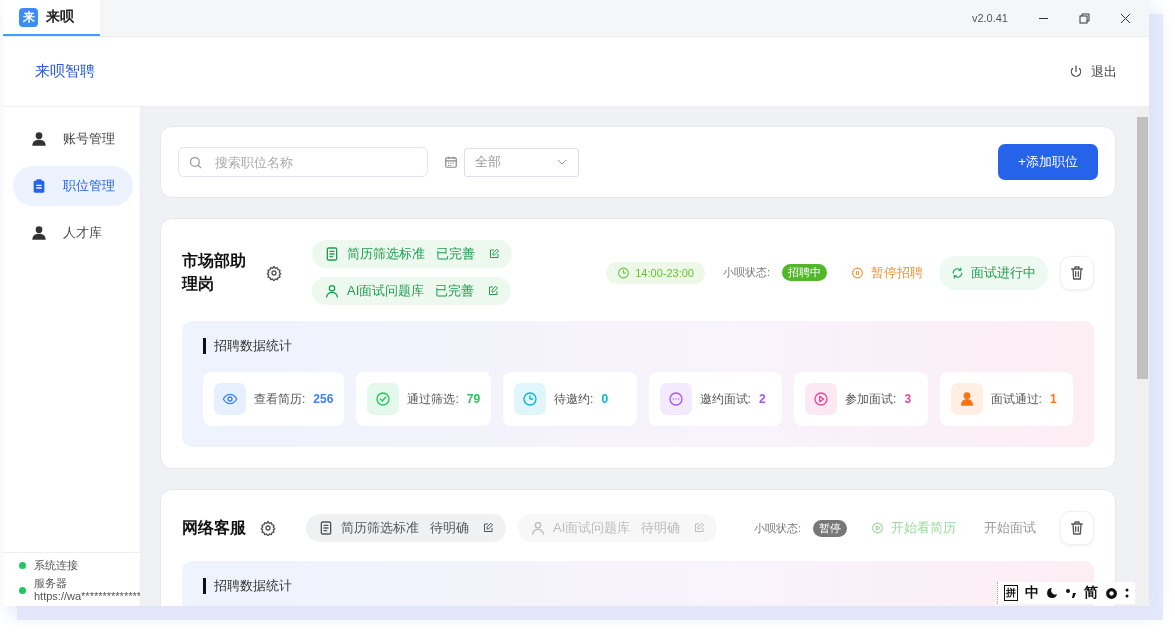 This screenshot has width=1175, height=643. What do you see at coordinates (1127, 593) in the screenshot?
I see `more-icon` at bounding box center [1127, 593].